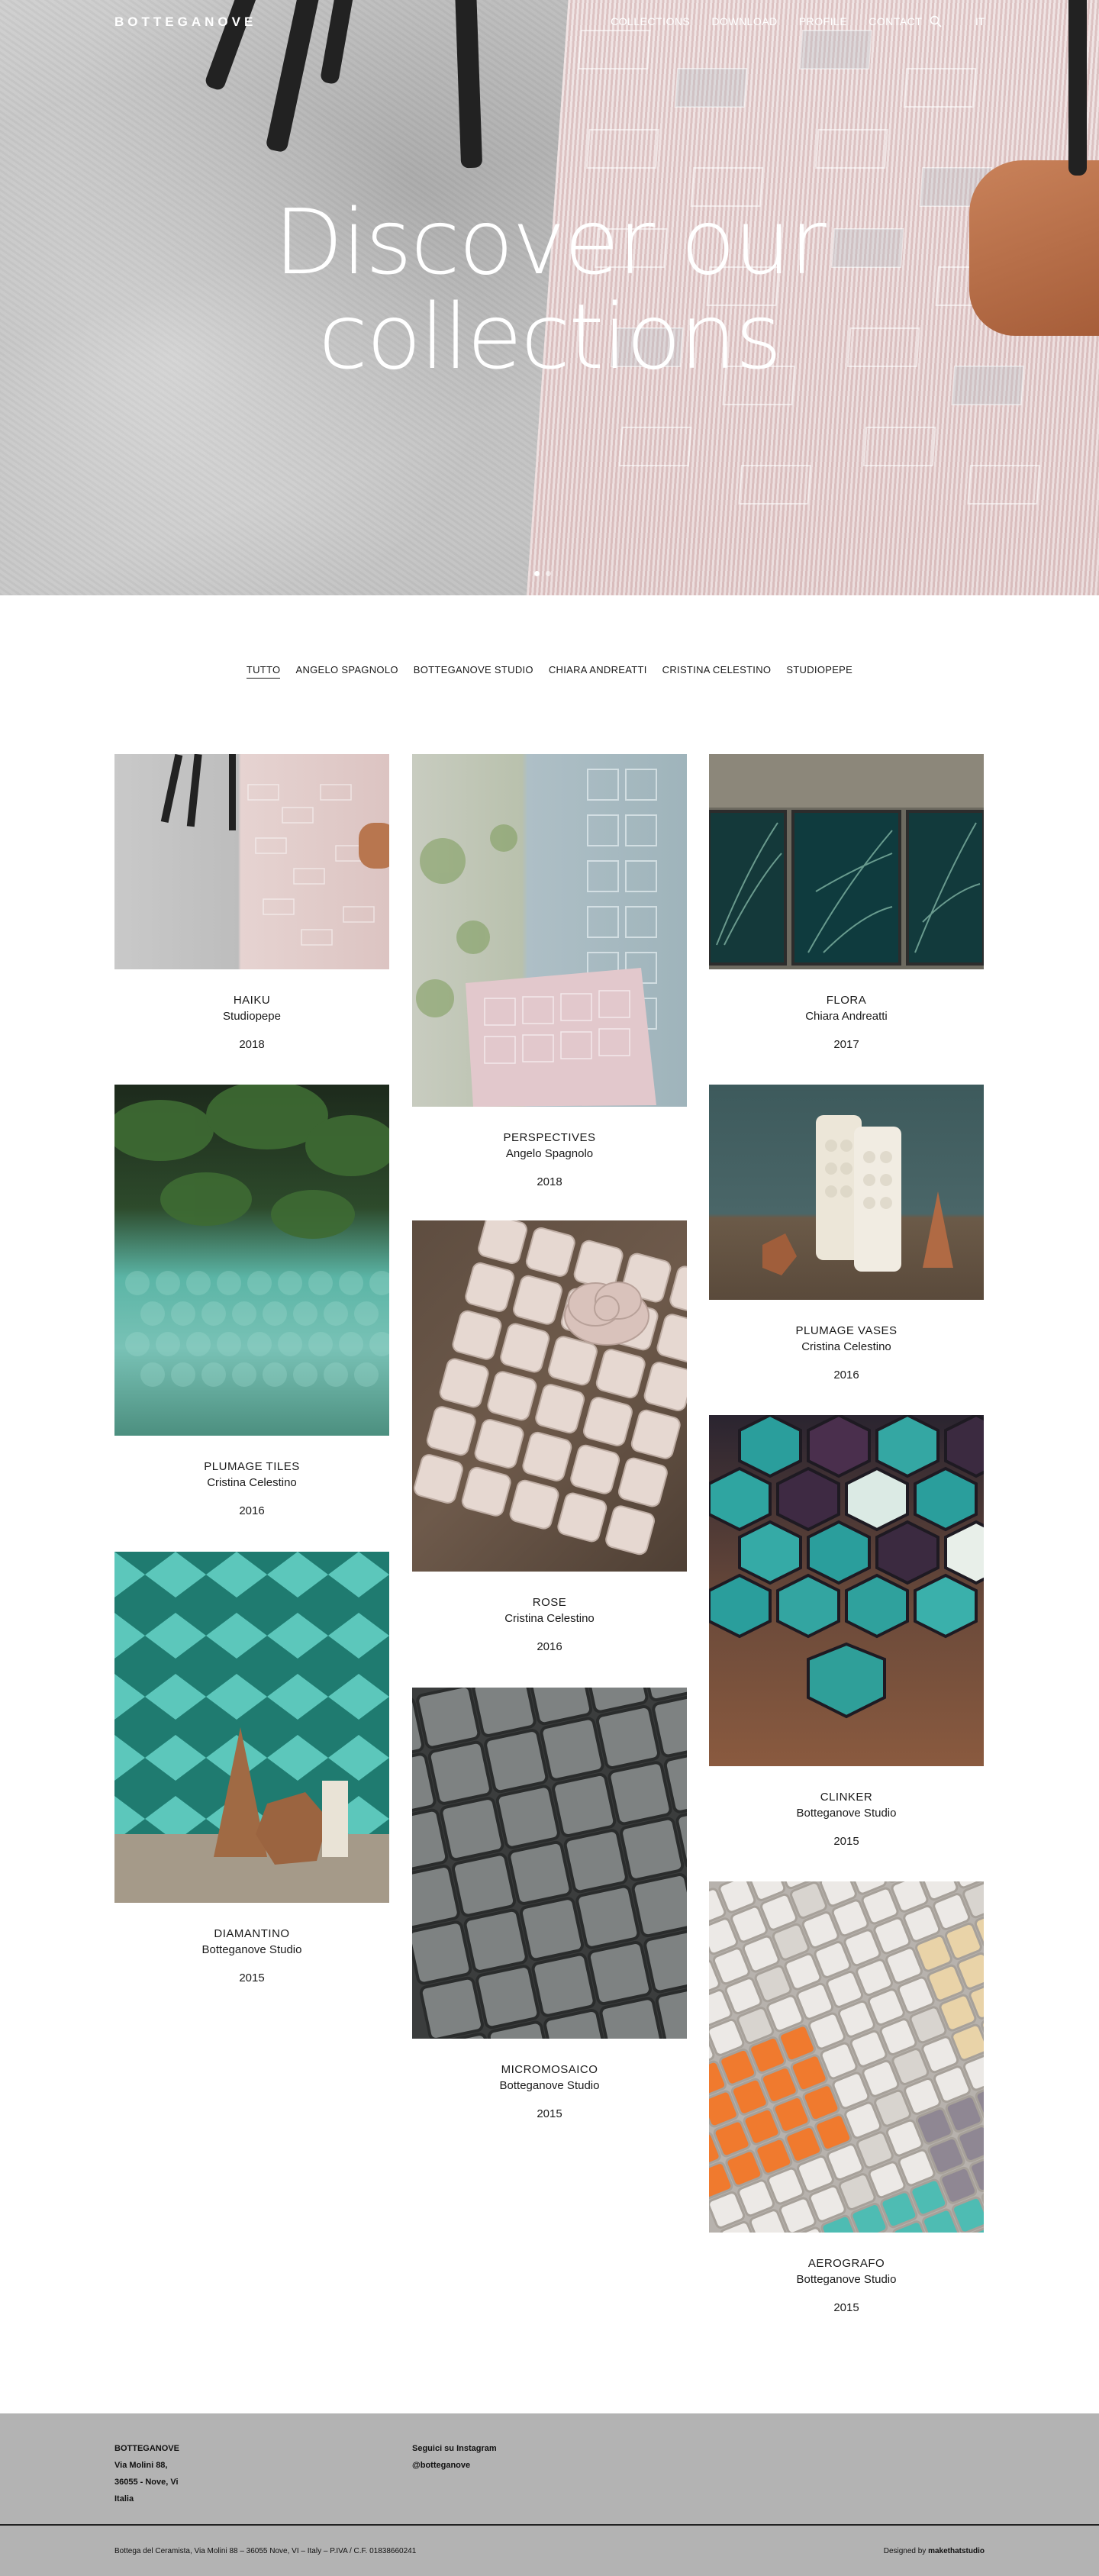 This screenshot has height=2576, width=1099. What do you see at coordinates (598, 672) in the screenshot?
I see `filter-chiara-andreatti: CHIARA ANDREATTI` at bounding box center [598, 672].